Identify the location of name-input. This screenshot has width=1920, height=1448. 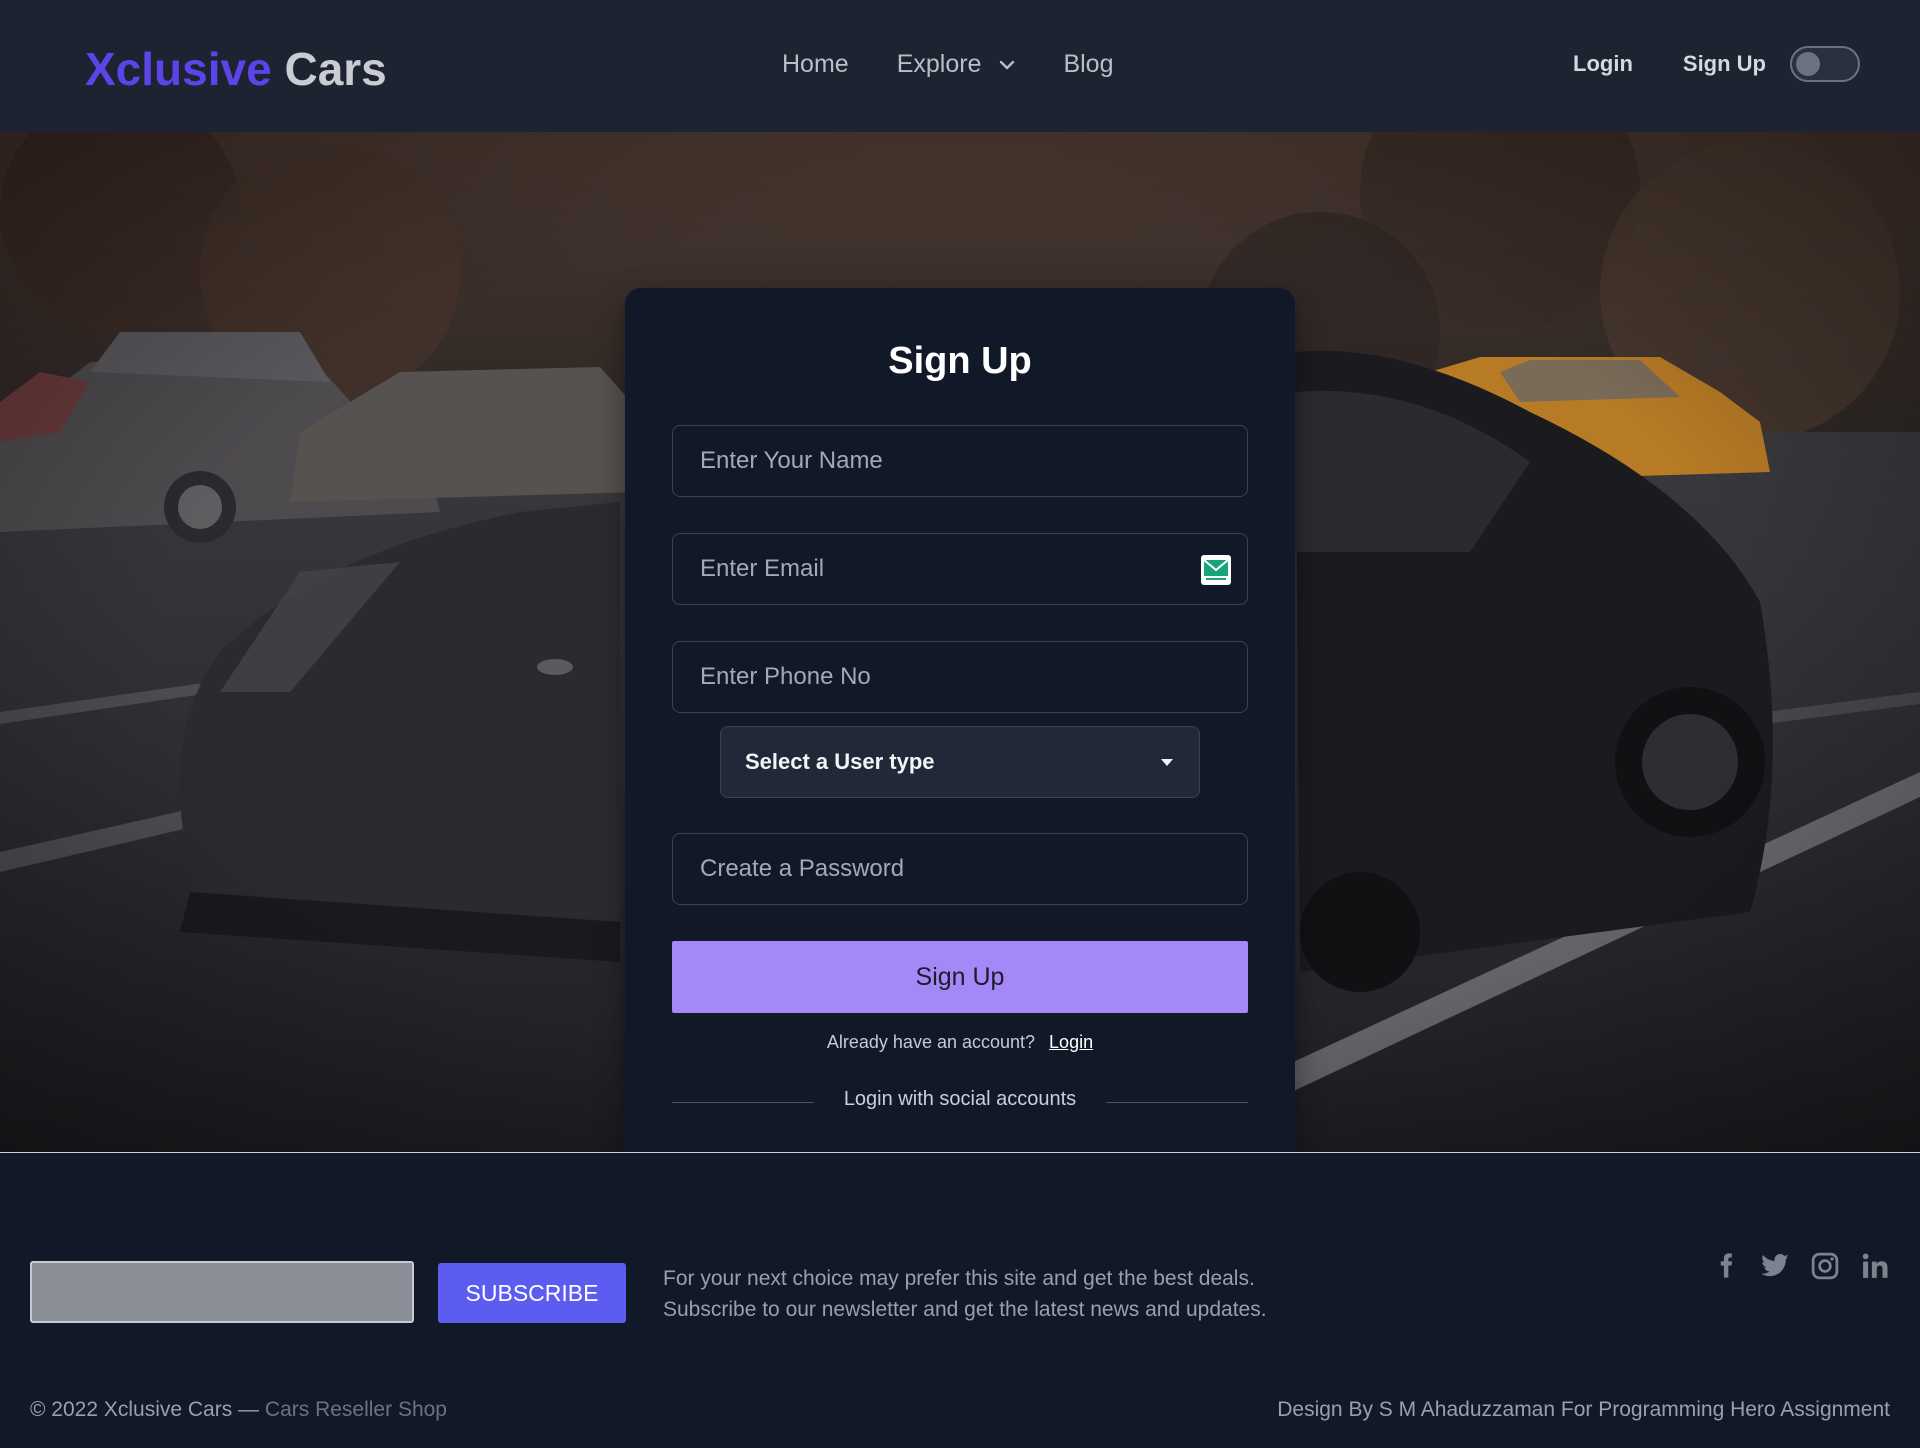
(972, 461).